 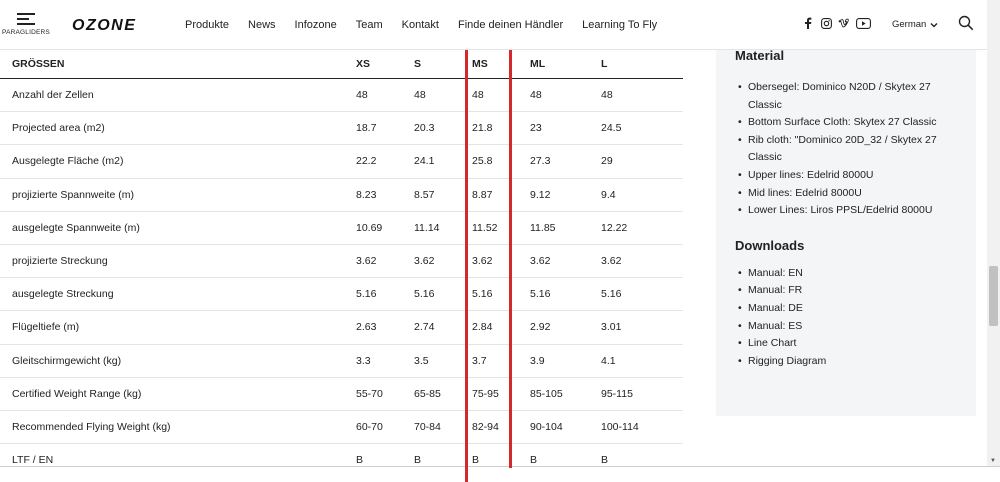 What do you see at coordinates (341, 361) in the screenshot?
I see `table-row: Gleitschirmgewicht (kg) 3.3 3.5 3.7 3.9 4.1` at bounding box center [341, 361].